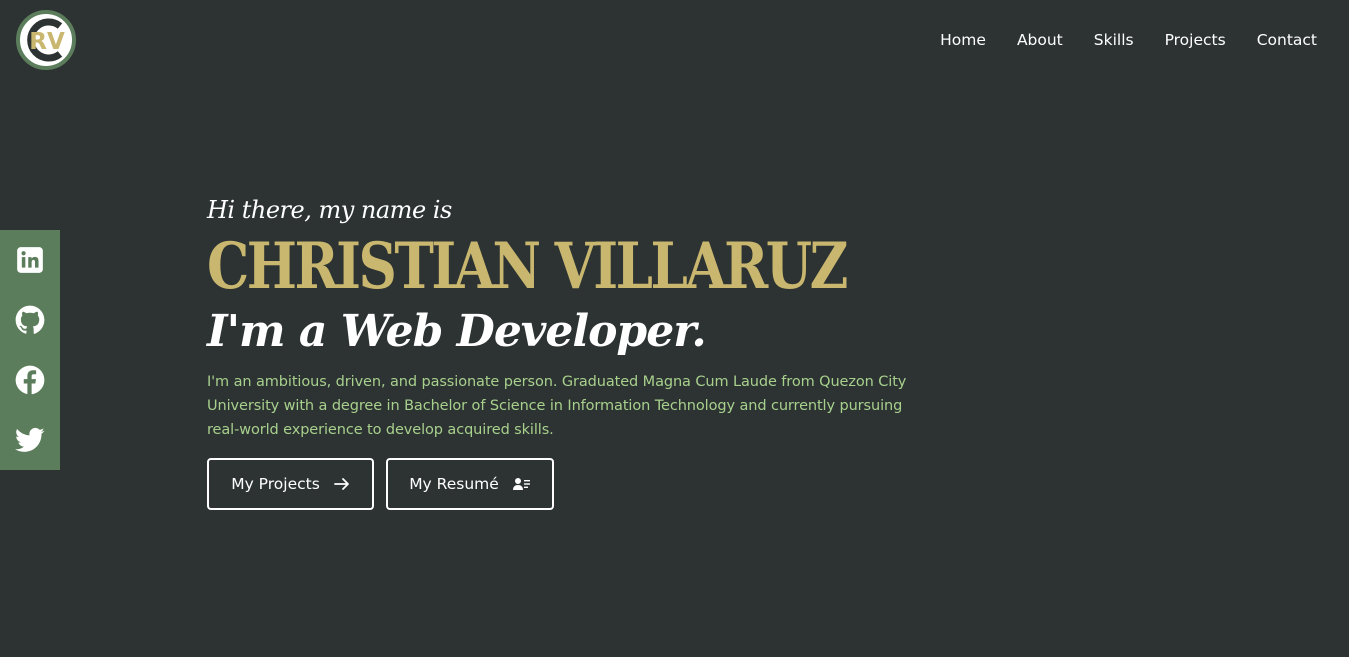  Describe the element at coordinates (30, 260) in the screenshot. I see `linkedin-icon` at that location.